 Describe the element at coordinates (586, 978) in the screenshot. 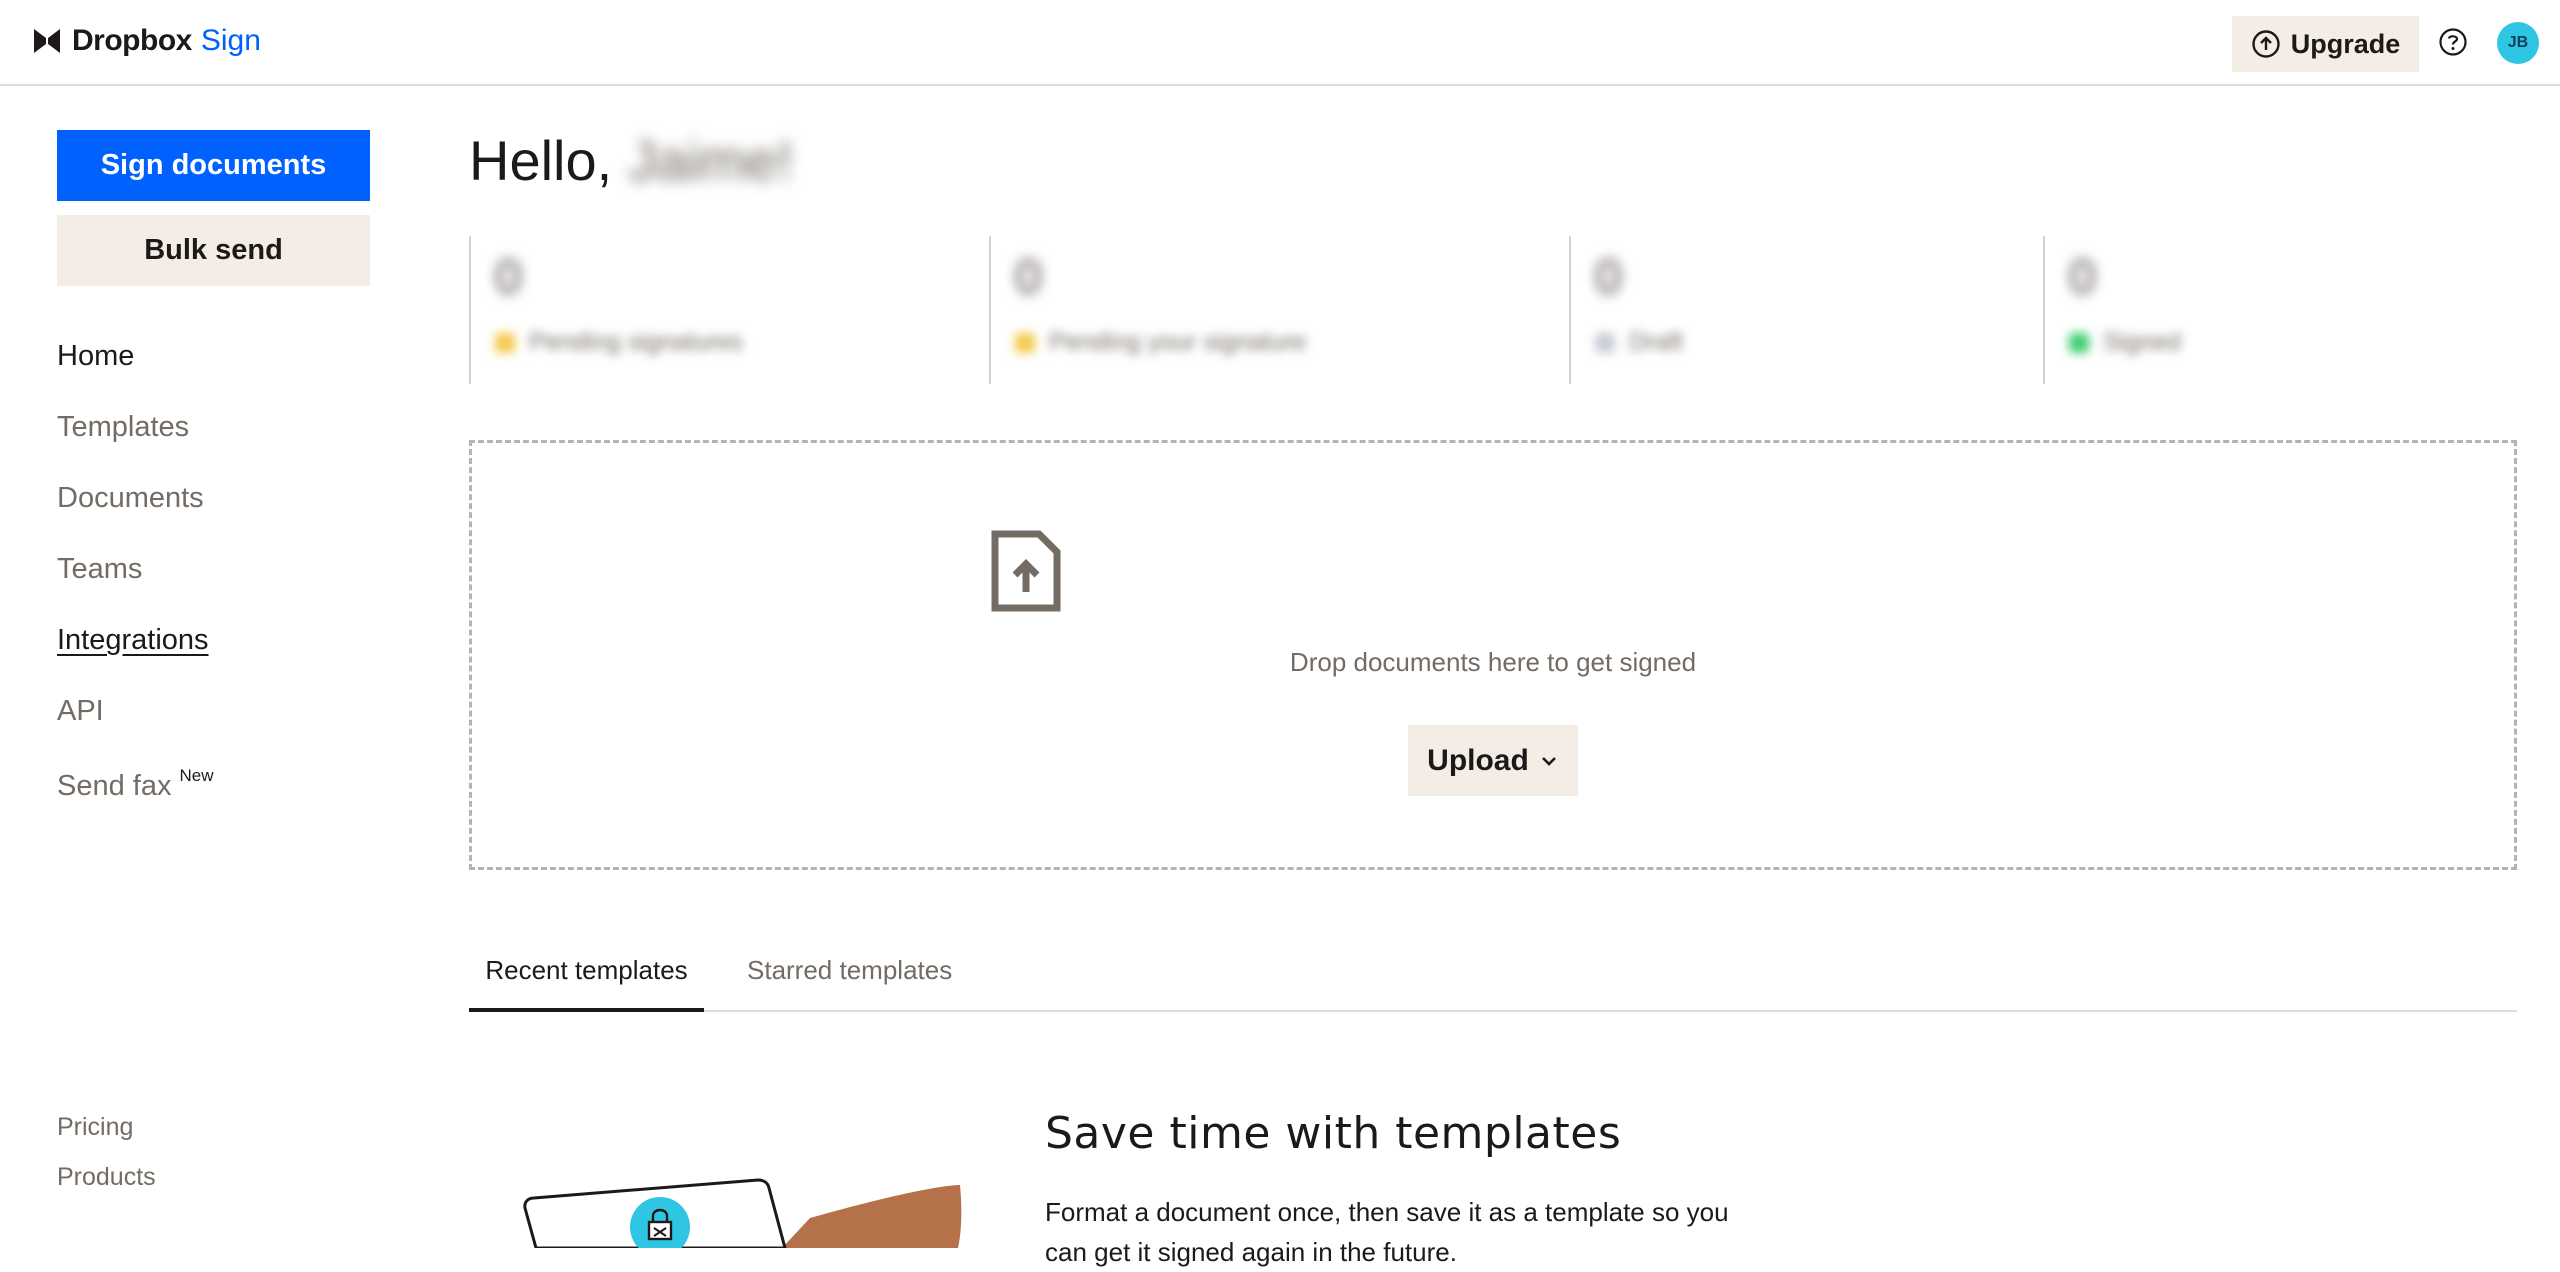

I see `tab-recent-templates: Recent templates` at that location.